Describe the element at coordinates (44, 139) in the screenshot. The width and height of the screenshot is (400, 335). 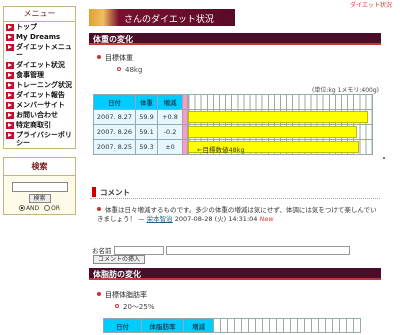
I see `sidebar-item-label: プライバシーポリシー` at that location.